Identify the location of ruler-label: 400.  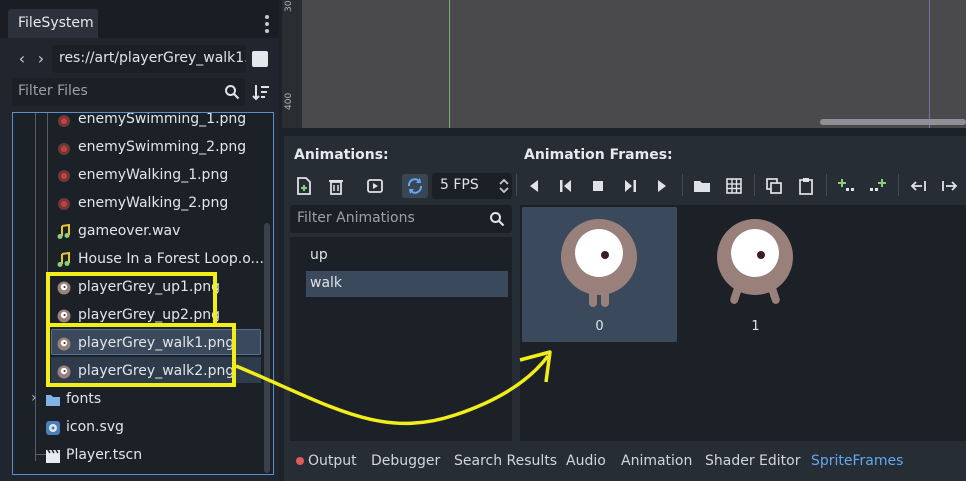
(289, 101).